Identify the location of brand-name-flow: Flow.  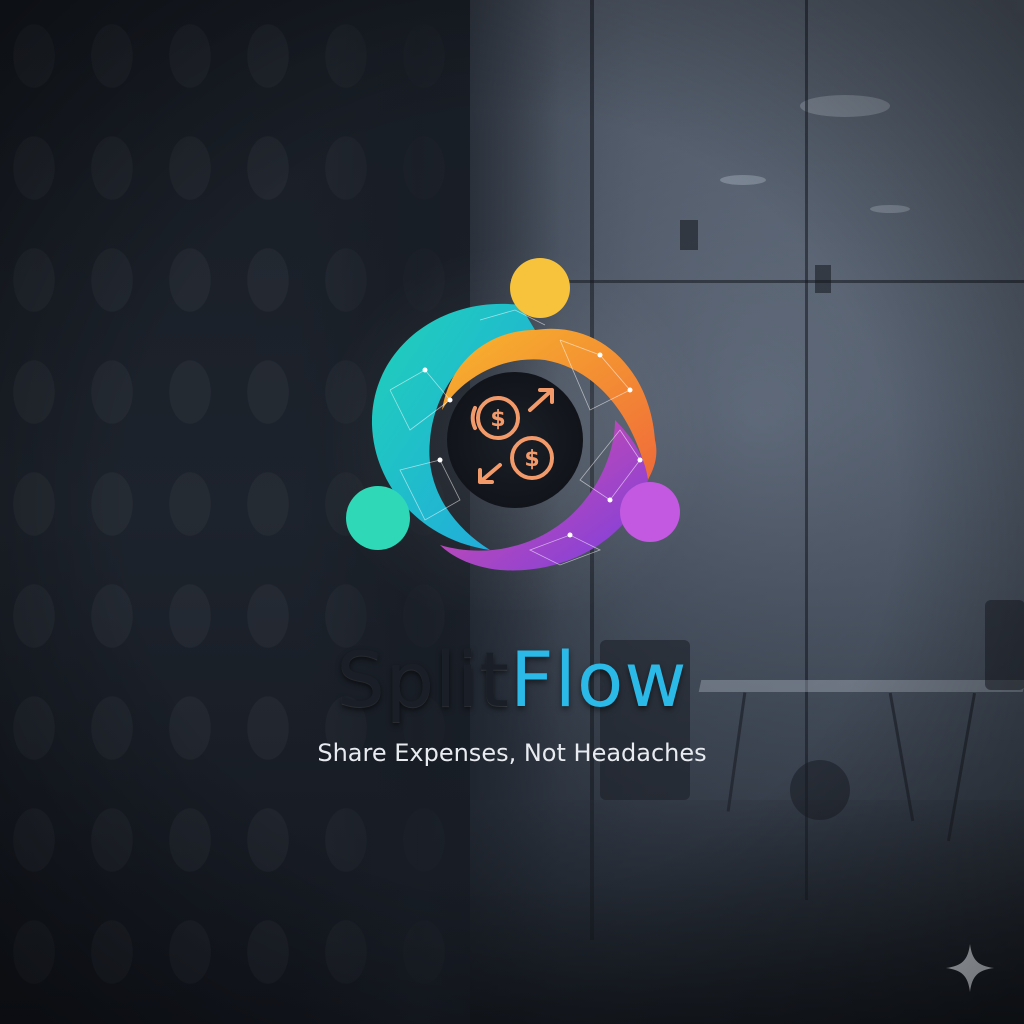
(599, 679).